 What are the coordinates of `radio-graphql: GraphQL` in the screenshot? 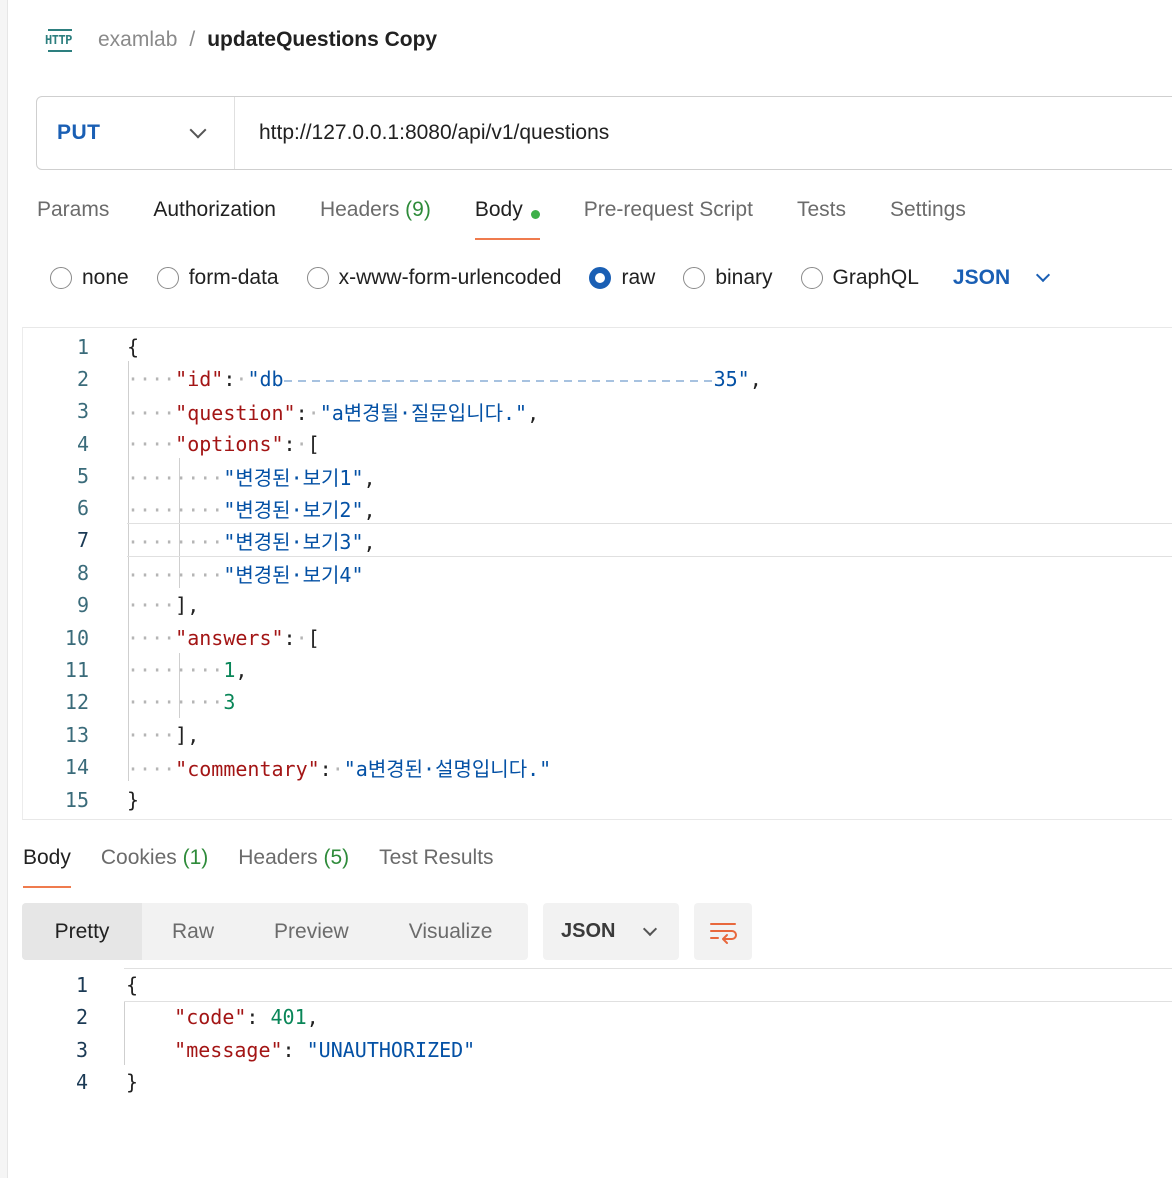 It's located at (859, 278).